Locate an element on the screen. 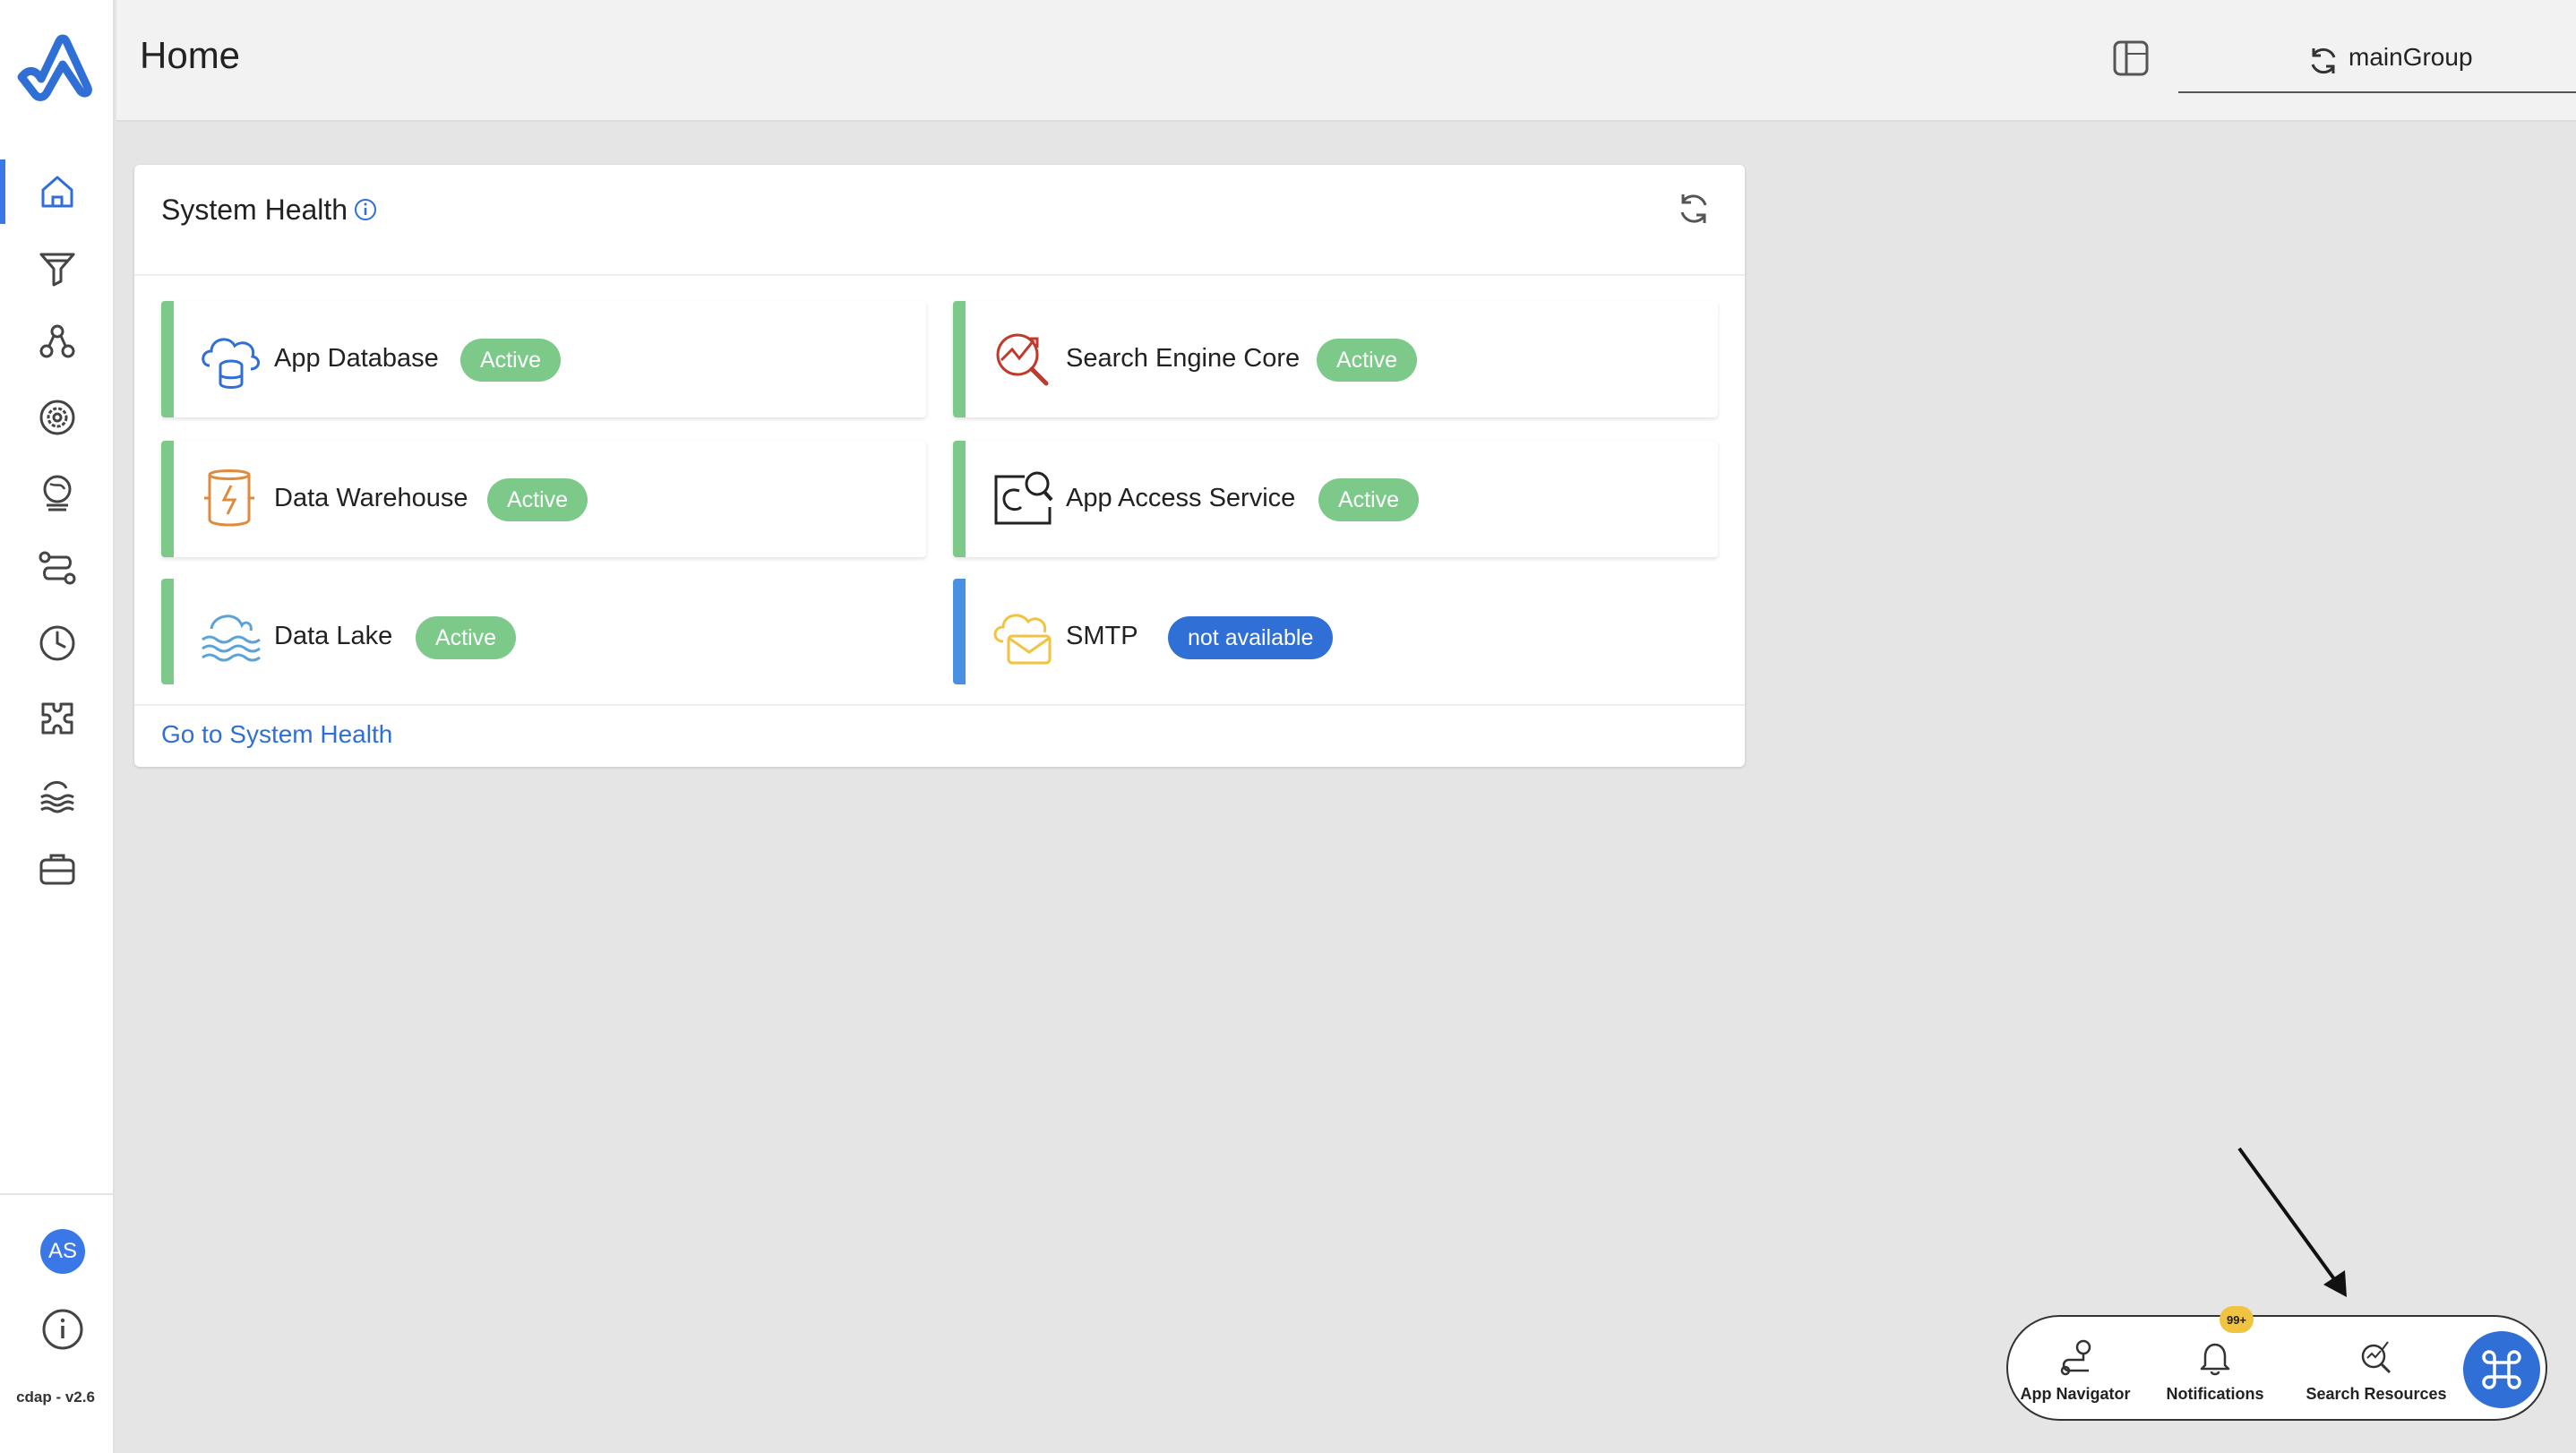 Image resolution: width=2576 pixels, height=1453 pixels. nav-explore is located at coordinates (57, 493).